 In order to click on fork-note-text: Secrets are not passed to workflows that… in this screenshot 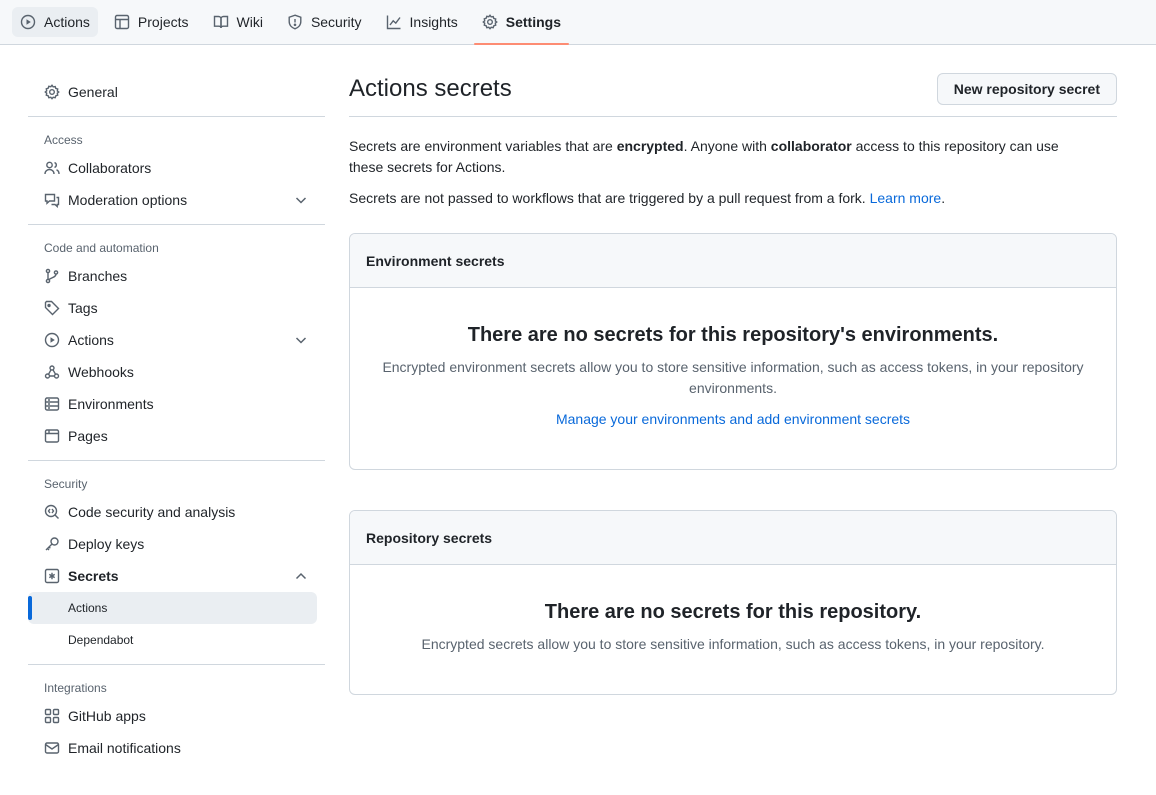, I will do `click(609, 198)`.